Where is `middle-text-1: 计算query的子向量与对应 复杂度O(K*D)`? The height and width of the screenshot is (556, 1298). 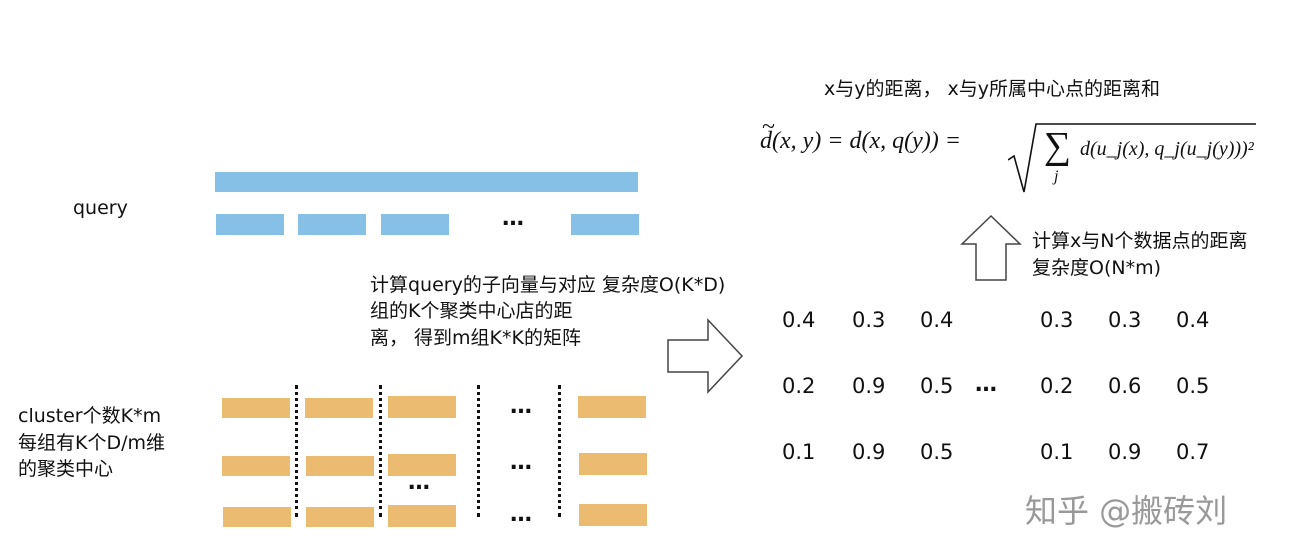 middle-text-1: 计算query的子向量与对应 复杂度O(K*D) is located at coordinates (548, 285).